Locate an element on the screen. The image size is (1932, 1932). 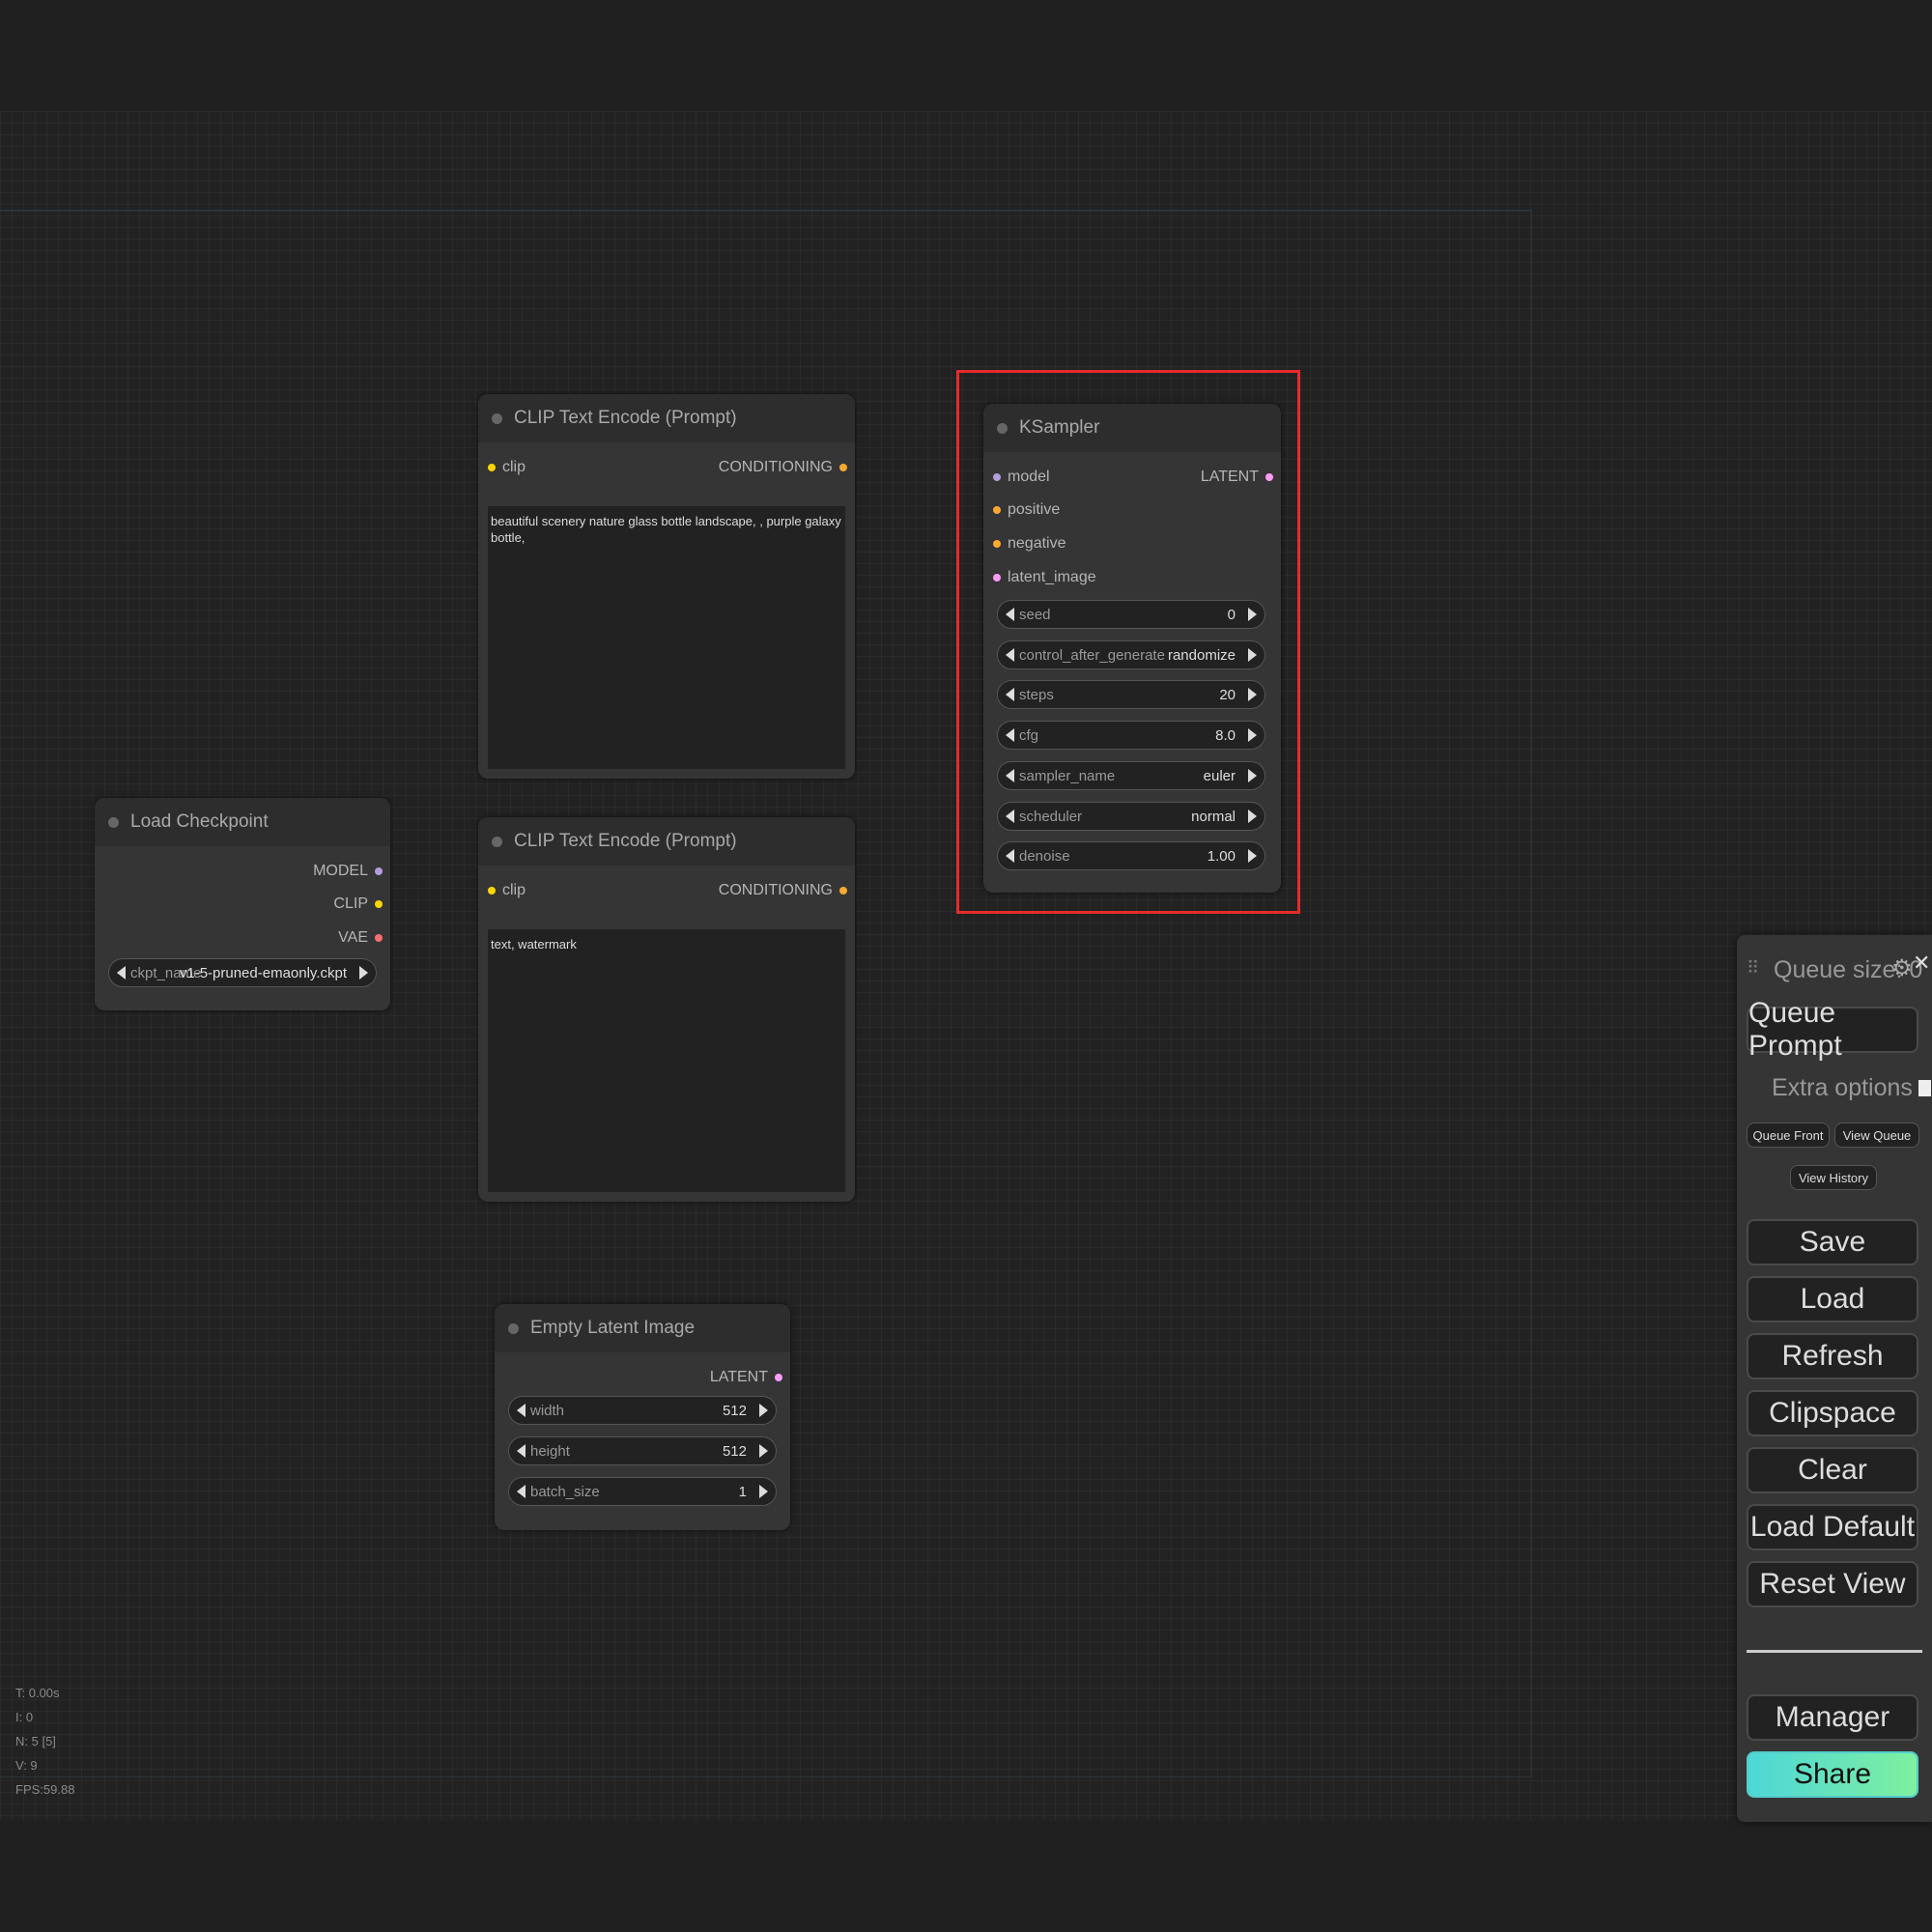
stat-fps: FPS:59.88 is located at coordinates (45, 1789).